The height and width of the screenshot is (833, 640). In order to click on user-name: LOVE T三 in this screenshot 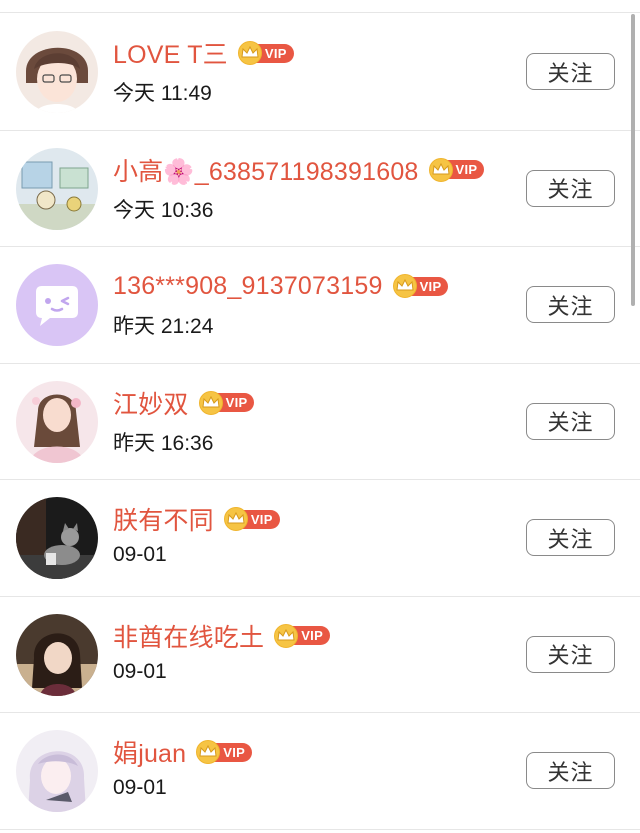, I will do `click(170, 53)`.